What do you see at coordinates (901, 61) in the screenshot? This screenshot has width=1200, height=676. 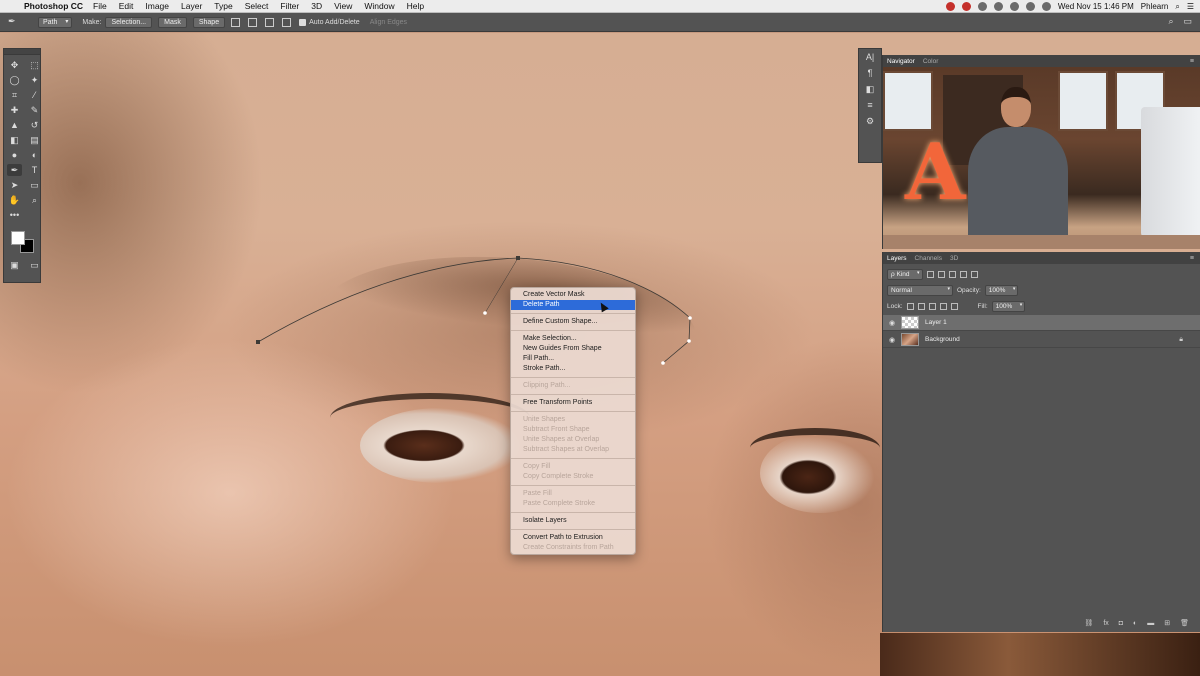 I see `tab-navigator: Navigator` at bounding box center [901, 61].